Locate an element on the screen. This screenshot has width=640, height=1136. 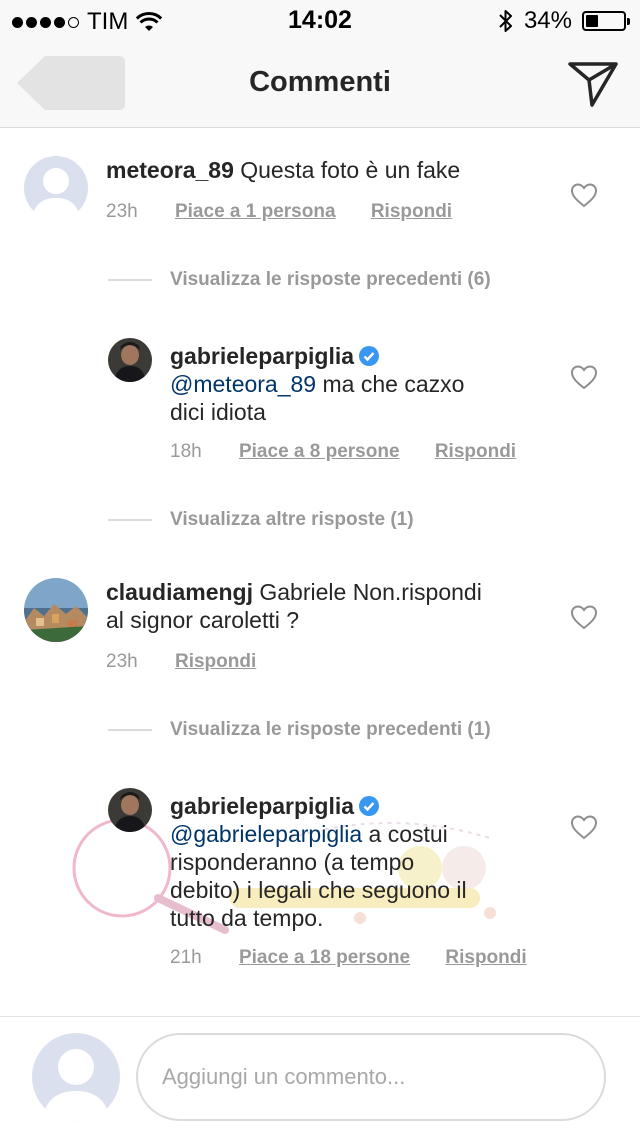
comment-time: 21h is located at coordinates (186, 957).